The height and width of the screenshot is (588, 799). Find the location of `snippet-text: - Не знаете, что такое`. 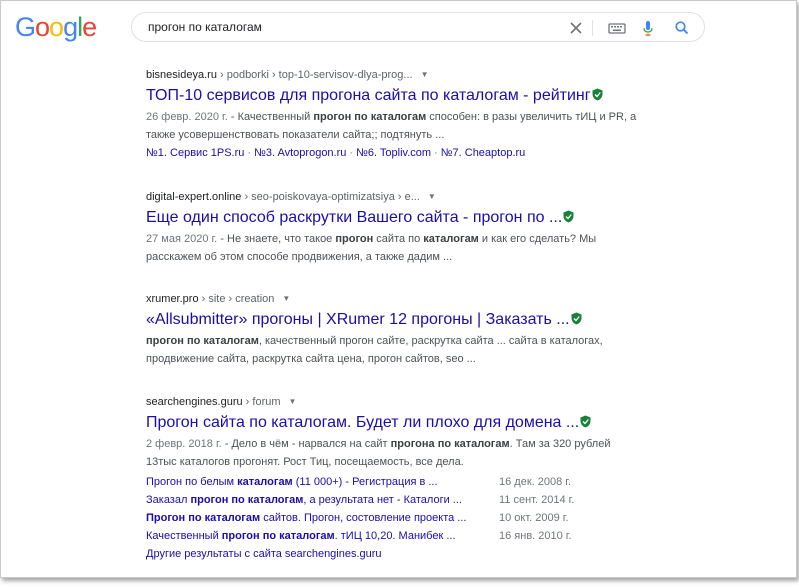

snippet-text: - Не знаете, что такое is located at coordinates (276, 239).